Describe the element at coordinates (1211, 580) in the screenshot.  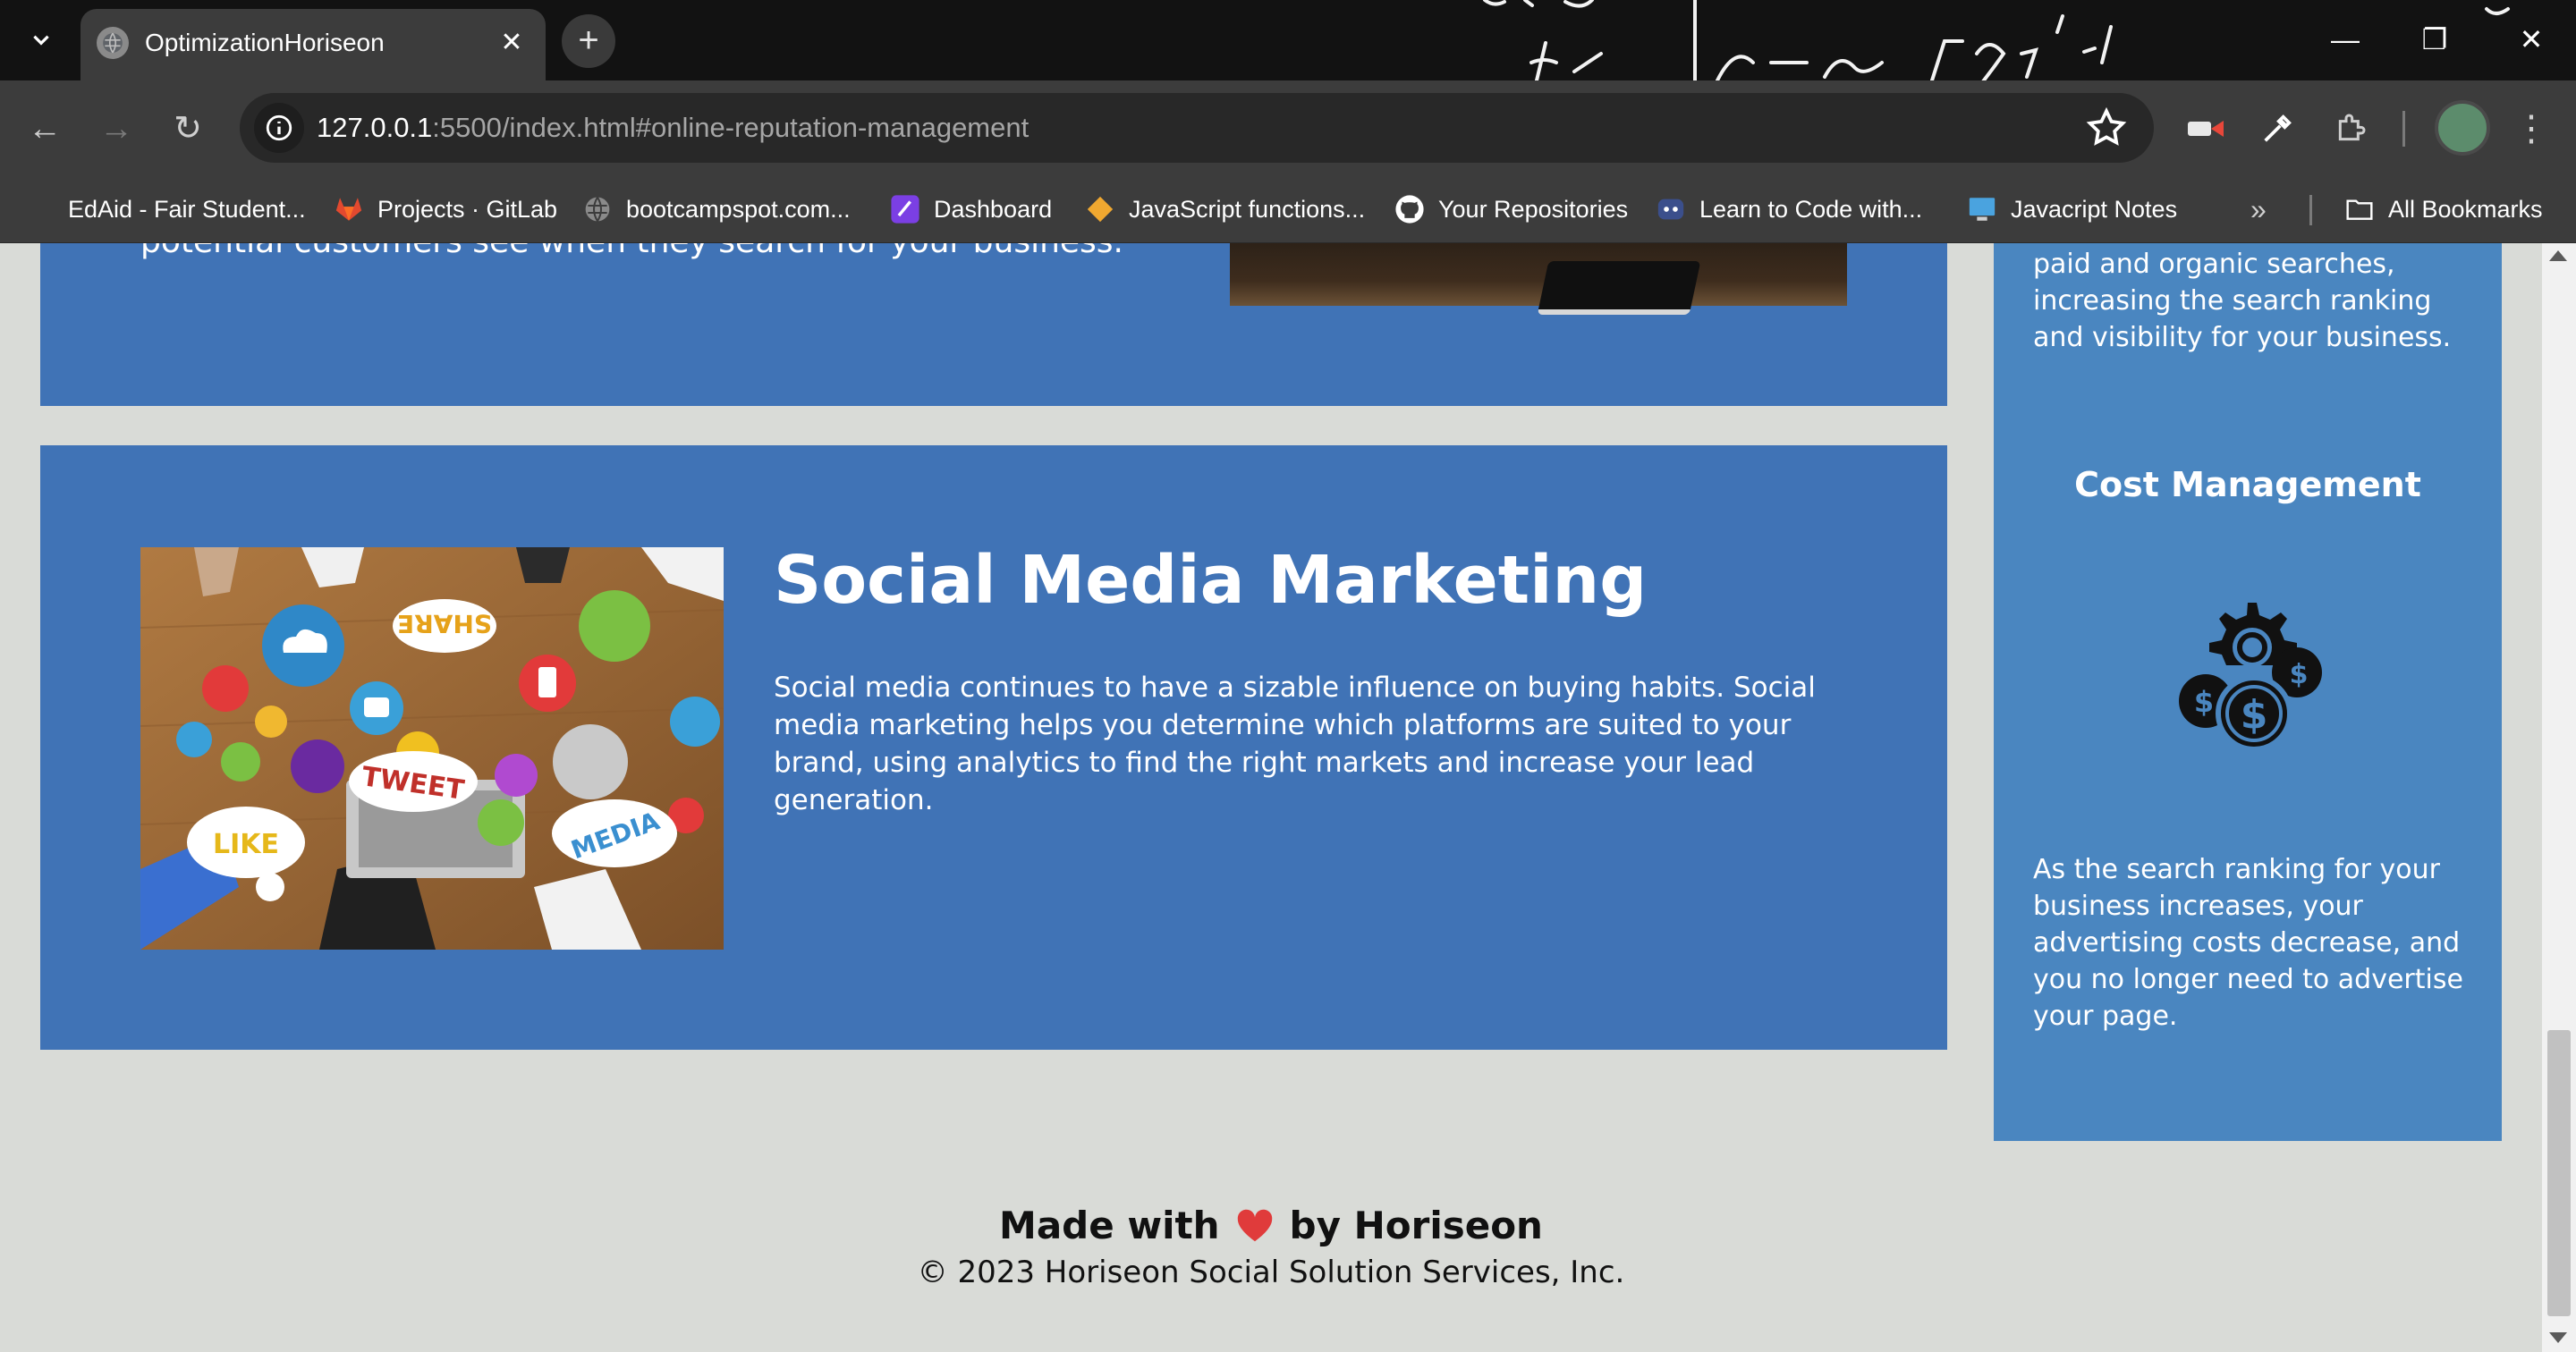
I see `section-title: Social Media Marketing` at that location.